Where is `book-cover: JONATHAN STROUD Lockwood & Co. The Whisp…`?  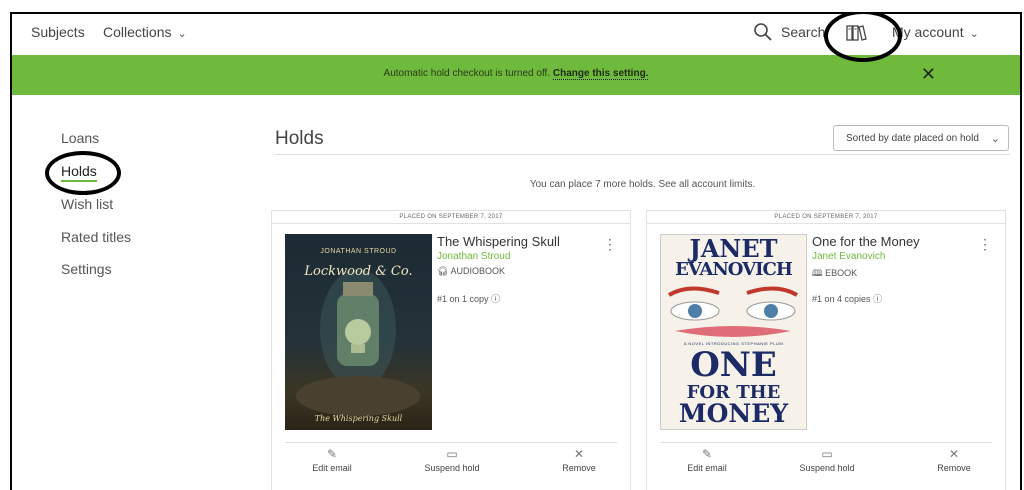 book-cover: JONATHAN STROUD Lockwood & Co. The Whisp… is located at coordinates (358, 332).